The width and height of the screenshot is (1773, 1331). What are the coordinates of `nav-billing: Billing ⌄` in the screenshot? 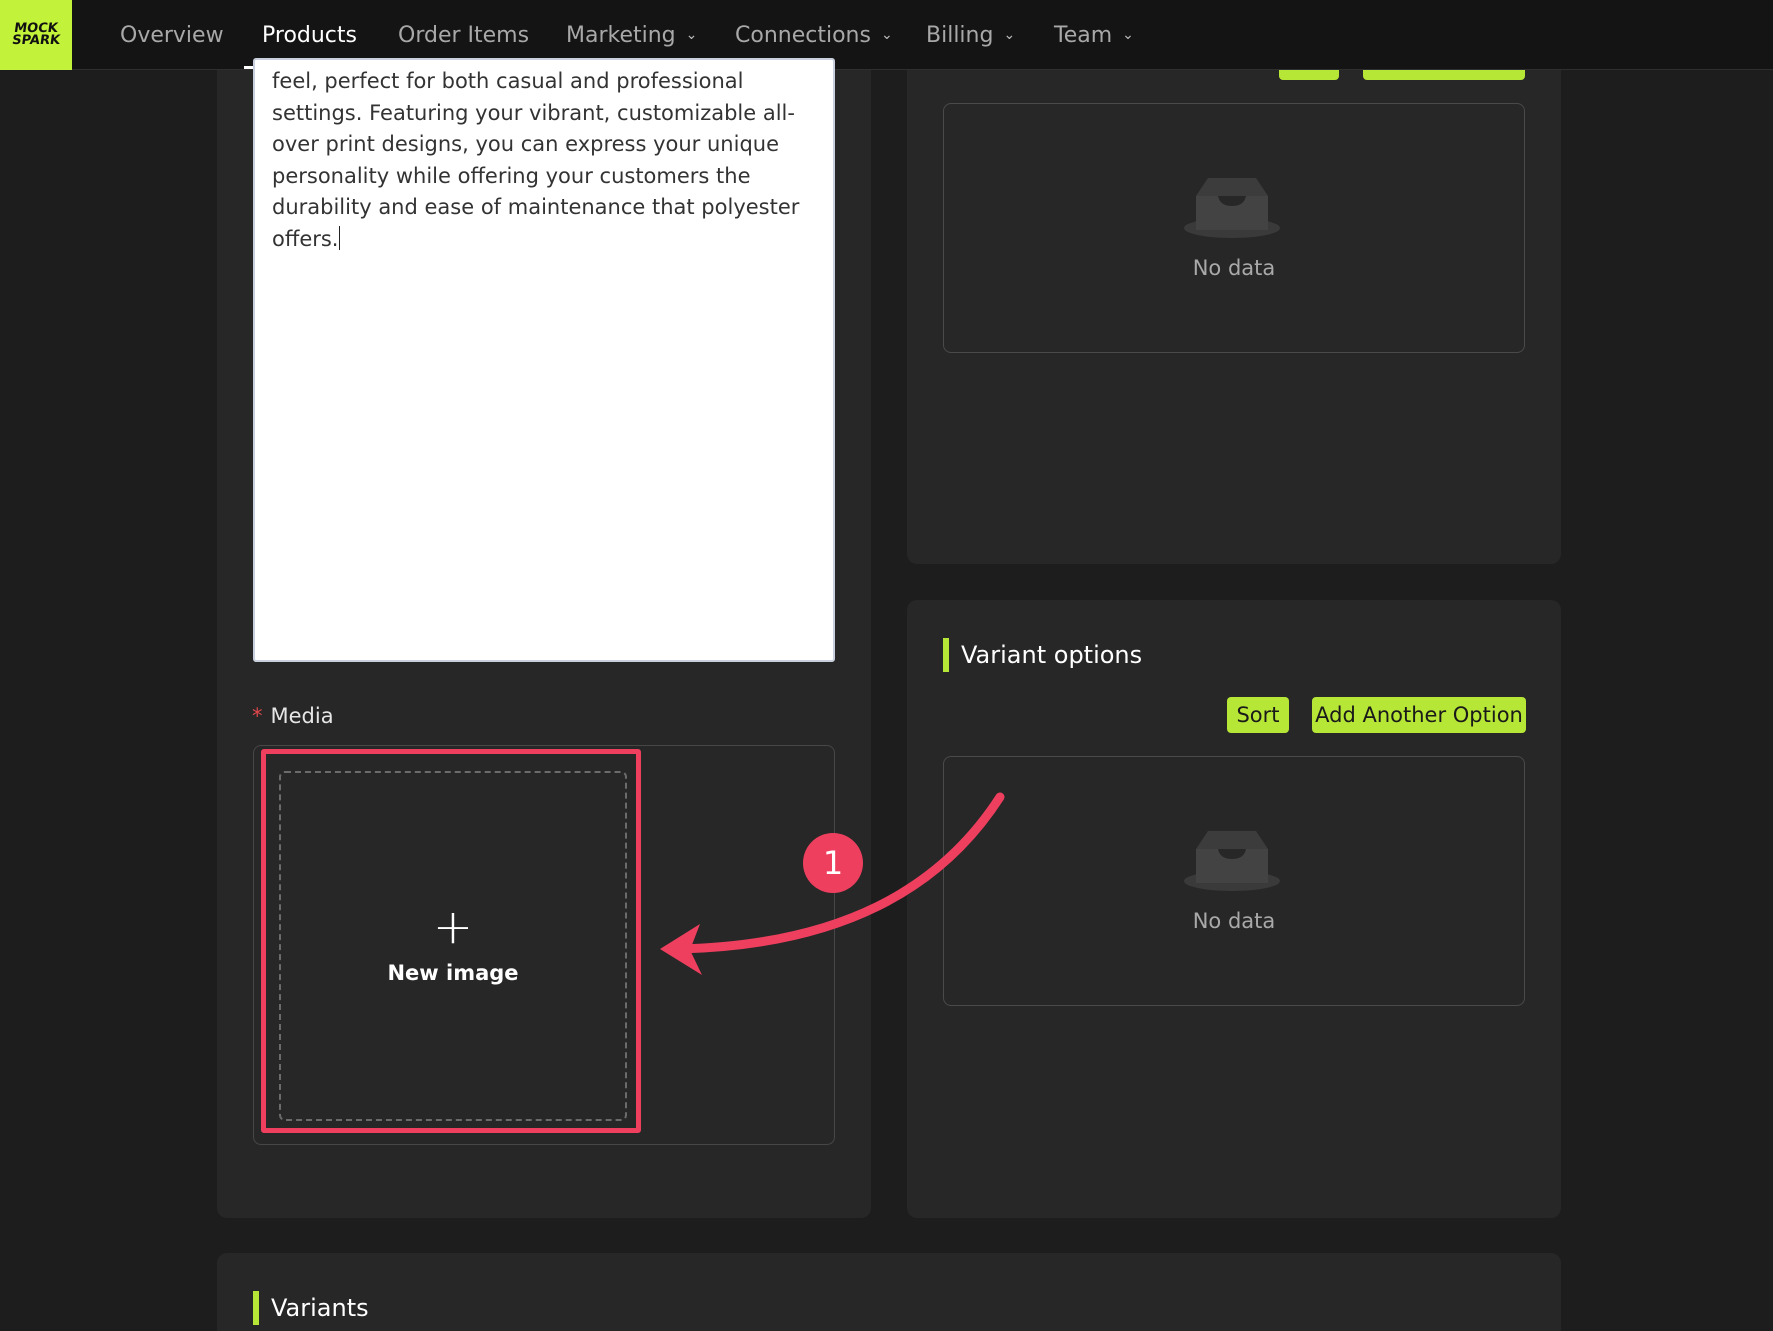 It's located at (970, 35).